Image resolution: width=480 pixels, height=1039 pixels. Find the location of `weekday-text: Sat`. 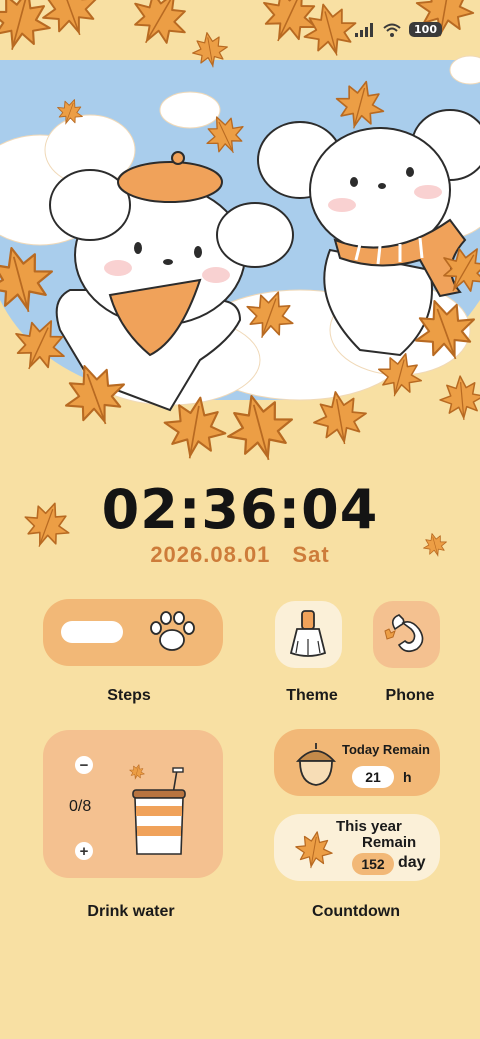

weekday-text: Sat is located at coordinates (311, 554).